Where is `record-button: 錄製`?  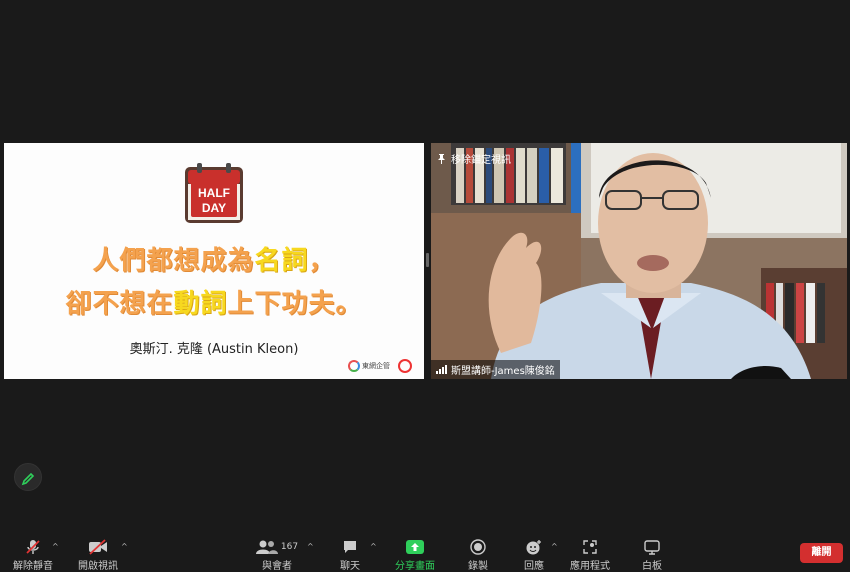
record-button: 錄製 is located at coordinates (478, 555).